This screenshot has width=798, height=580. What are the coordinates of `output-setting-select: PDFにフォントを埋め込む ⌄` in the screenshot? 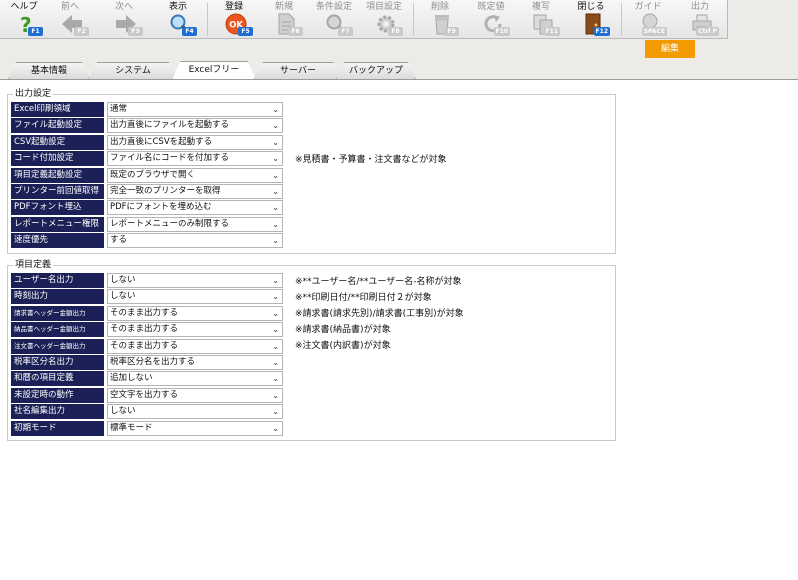 It's located at (195, 208).